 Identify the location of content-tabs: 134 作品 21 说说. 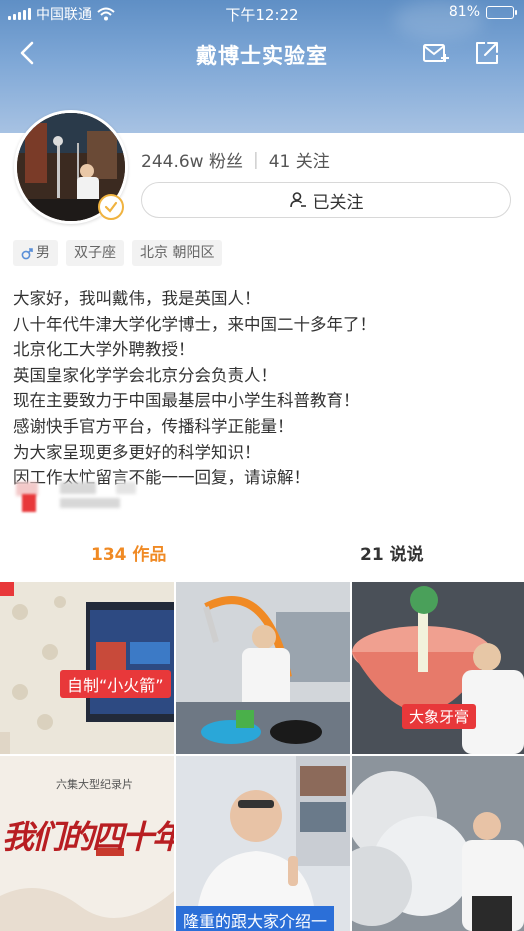
(262, 552).